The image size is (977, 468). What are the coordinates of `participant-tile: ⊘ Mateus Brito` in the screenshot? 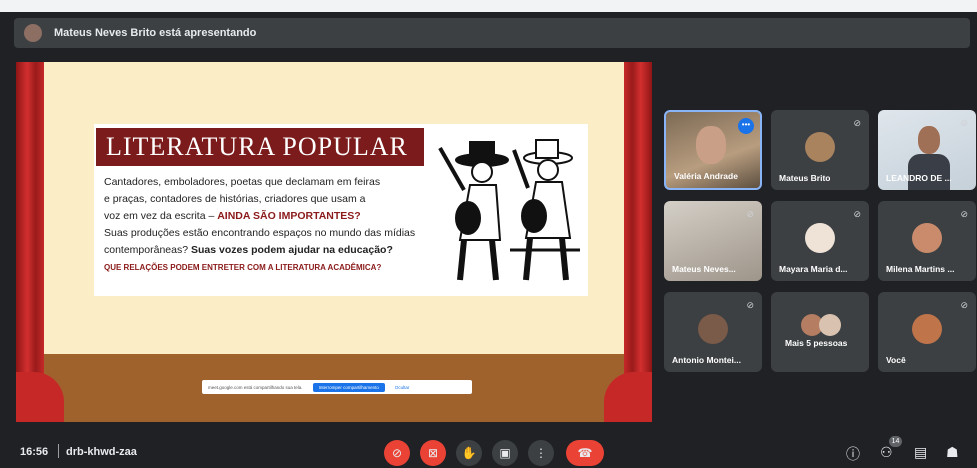 It's located at (820, 150).